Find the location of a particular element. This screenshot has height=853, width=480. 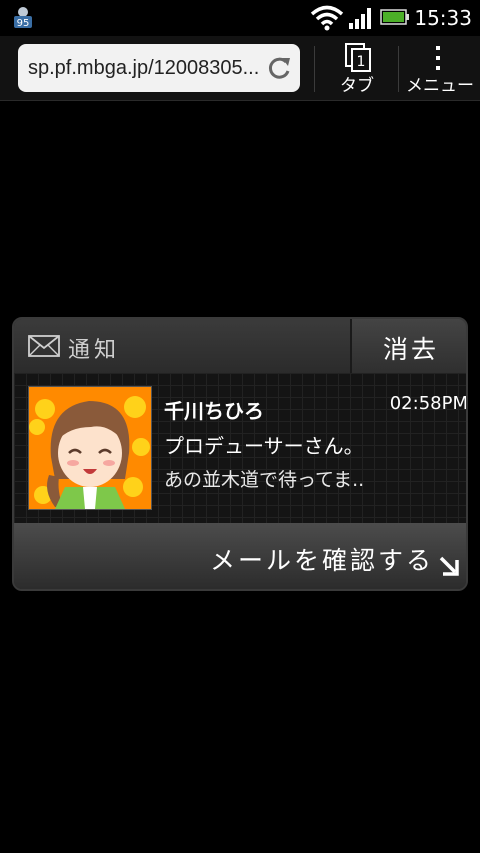

menu-button: メニュー is located at coordinates (440, 69).